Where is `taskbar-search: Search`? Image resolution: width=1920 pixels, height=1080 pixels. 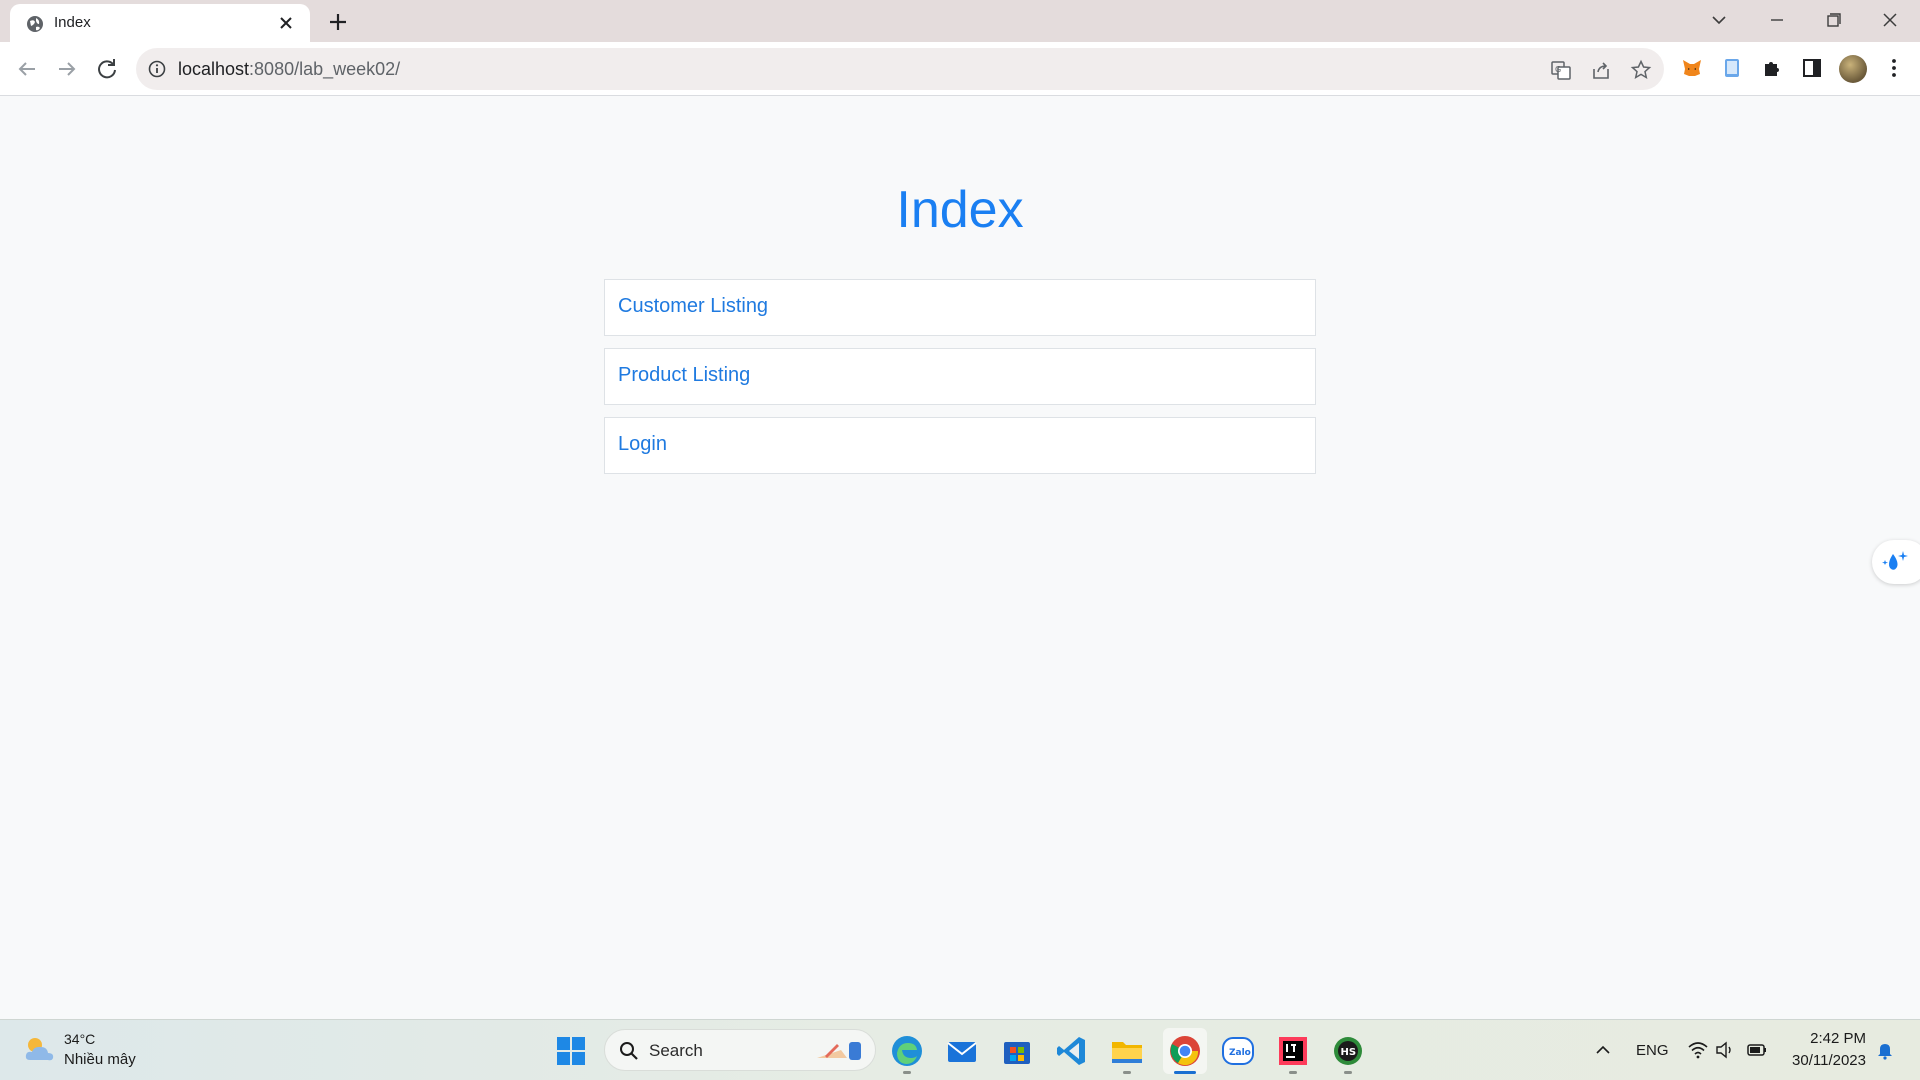 taskbar-search: Search is located at coordinates (740, 1050).